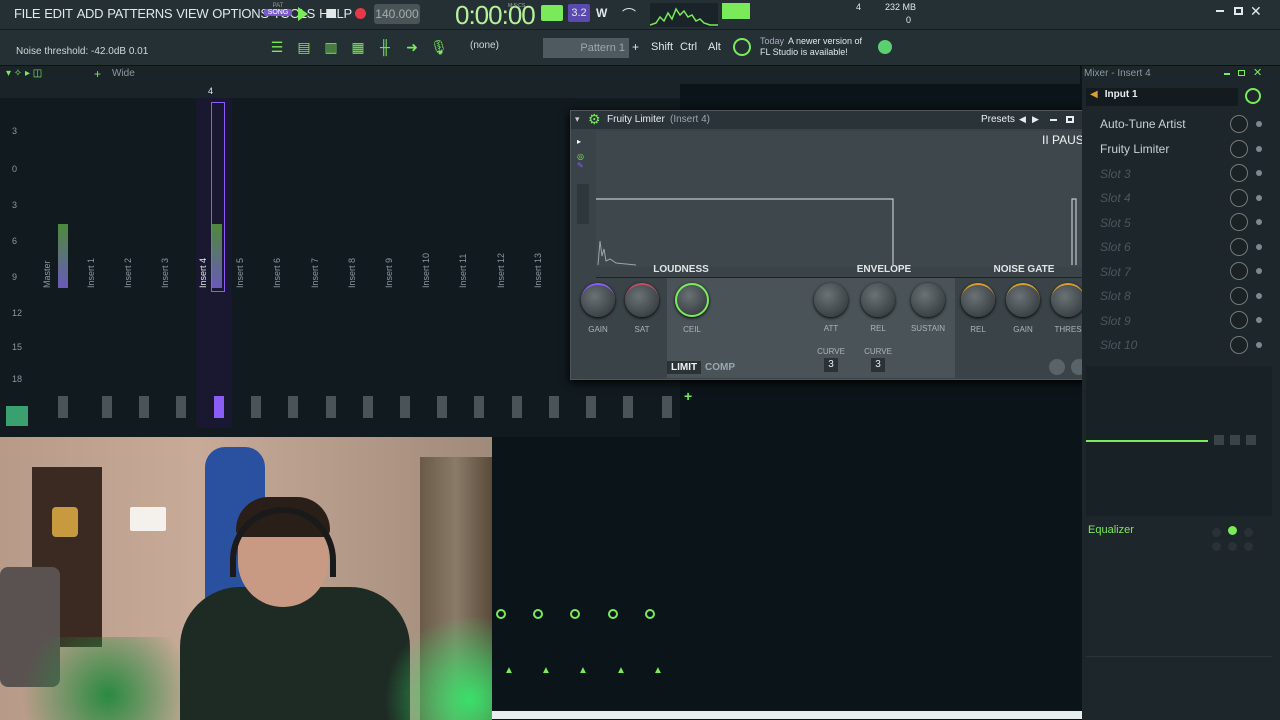  I want to click on thres-knob, so click(1068, 300).